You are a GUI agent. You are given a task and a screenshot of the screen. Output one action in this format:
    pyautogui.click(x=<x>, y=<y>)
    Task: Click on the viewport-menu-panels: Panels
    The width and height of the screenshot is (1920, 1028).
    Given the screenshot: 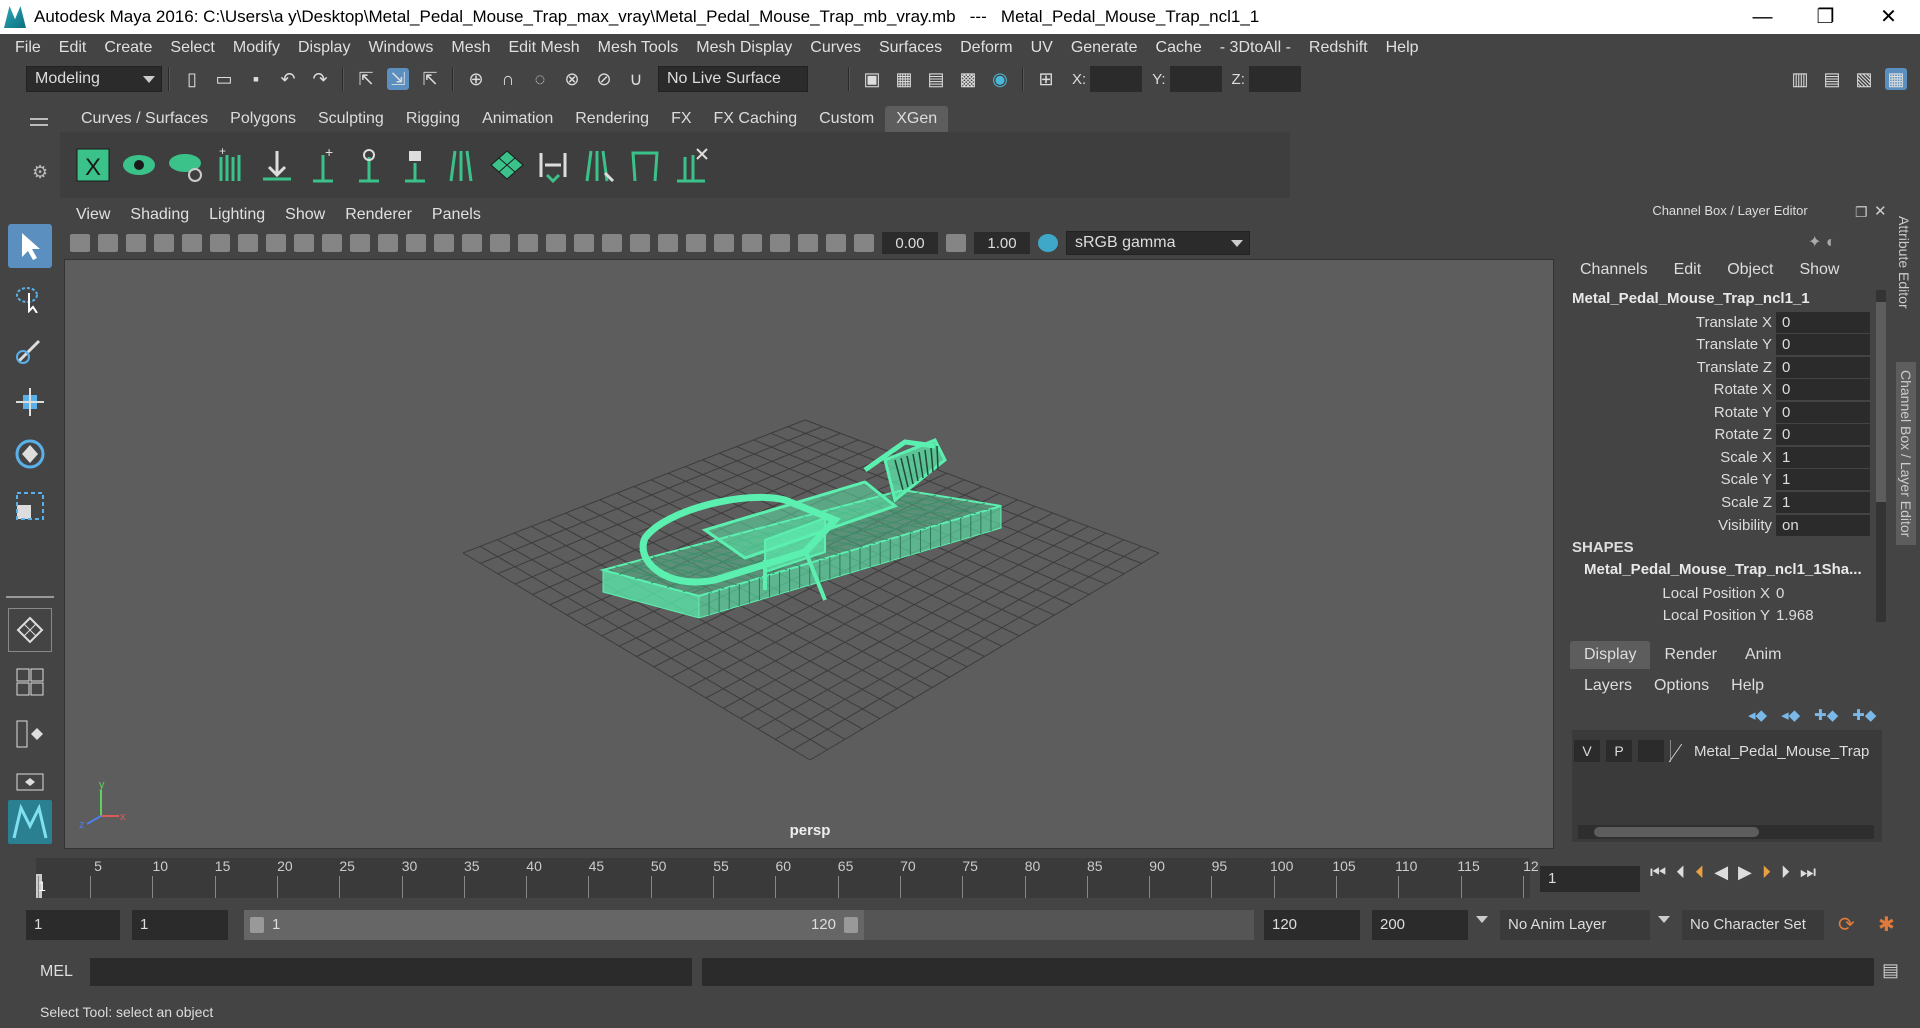 What is the action you would take?
    pyautogui.click(x=456, y=215)
    